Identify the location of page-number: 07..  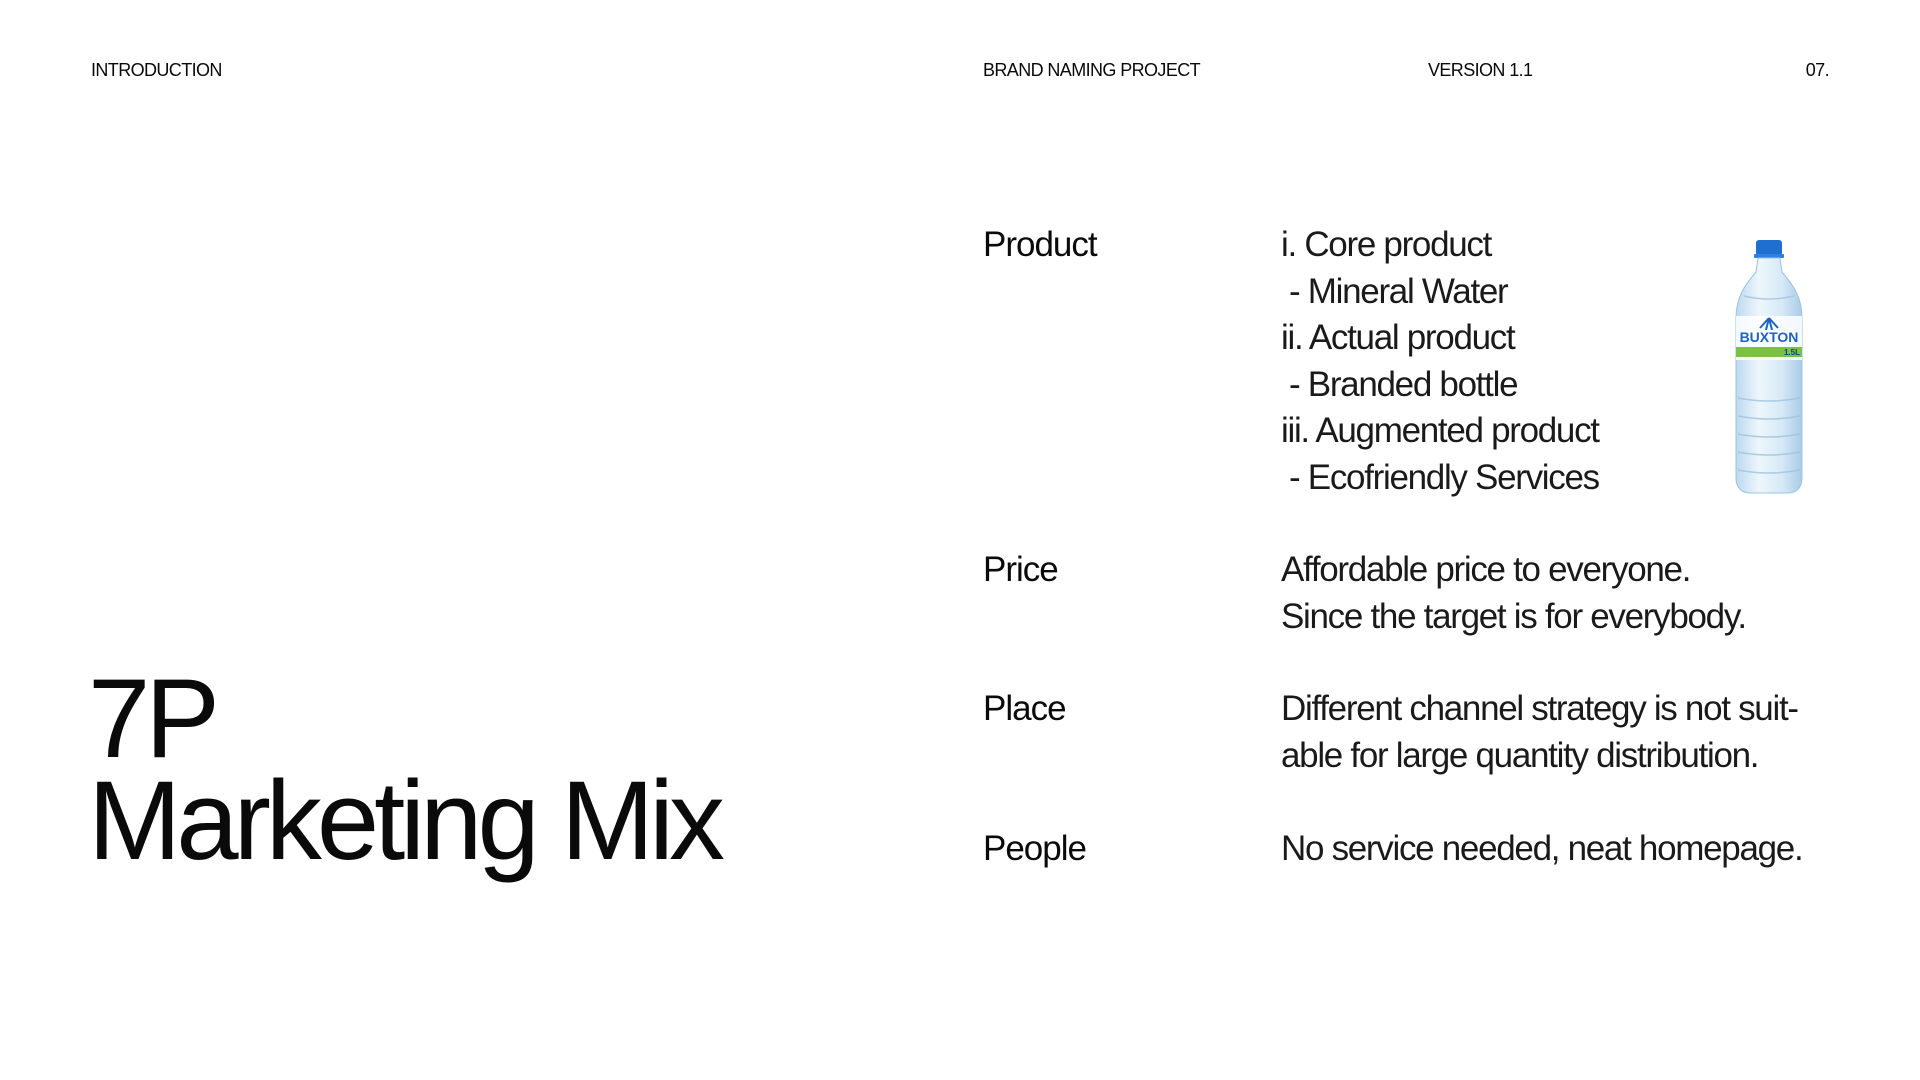
(1817, 70).